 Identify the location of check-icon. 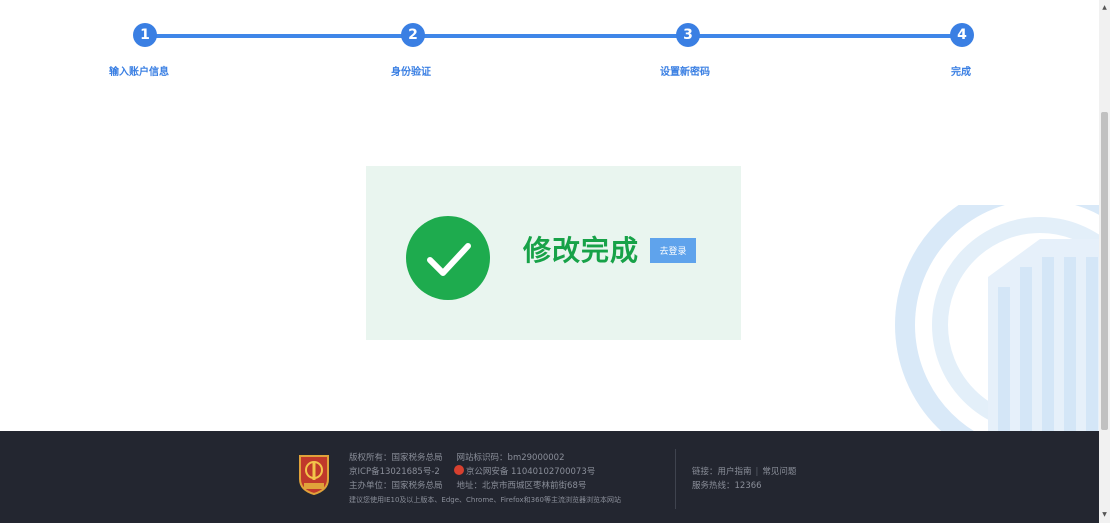
(448, 258).